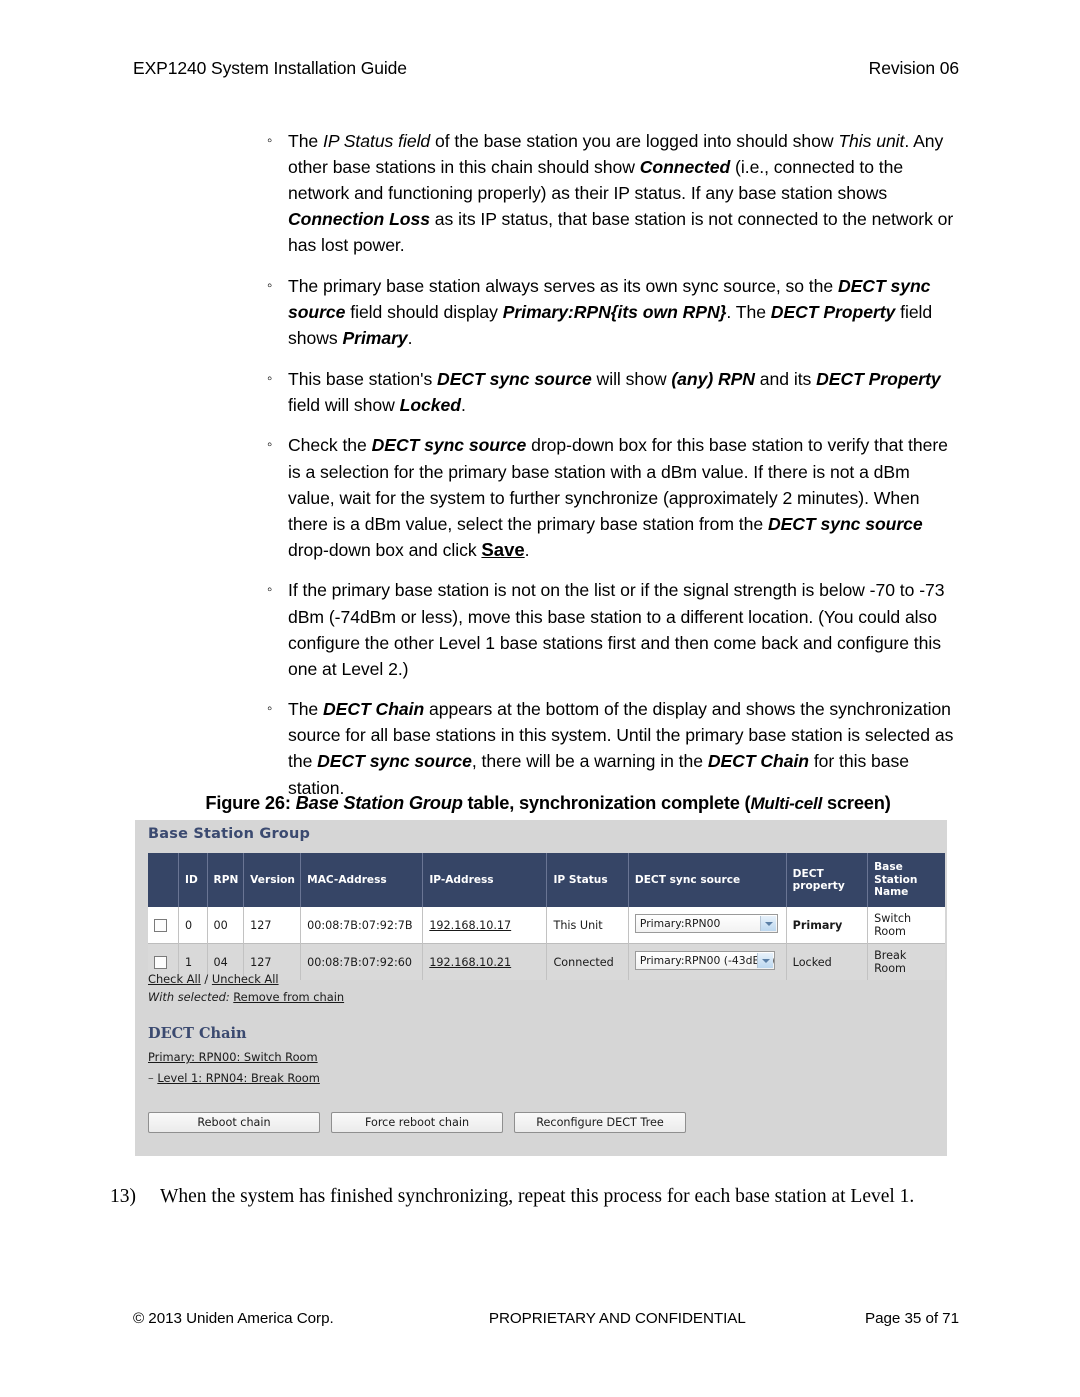  I want to click on cell-ip-address: 192.168.10.21, so click(485, 961).